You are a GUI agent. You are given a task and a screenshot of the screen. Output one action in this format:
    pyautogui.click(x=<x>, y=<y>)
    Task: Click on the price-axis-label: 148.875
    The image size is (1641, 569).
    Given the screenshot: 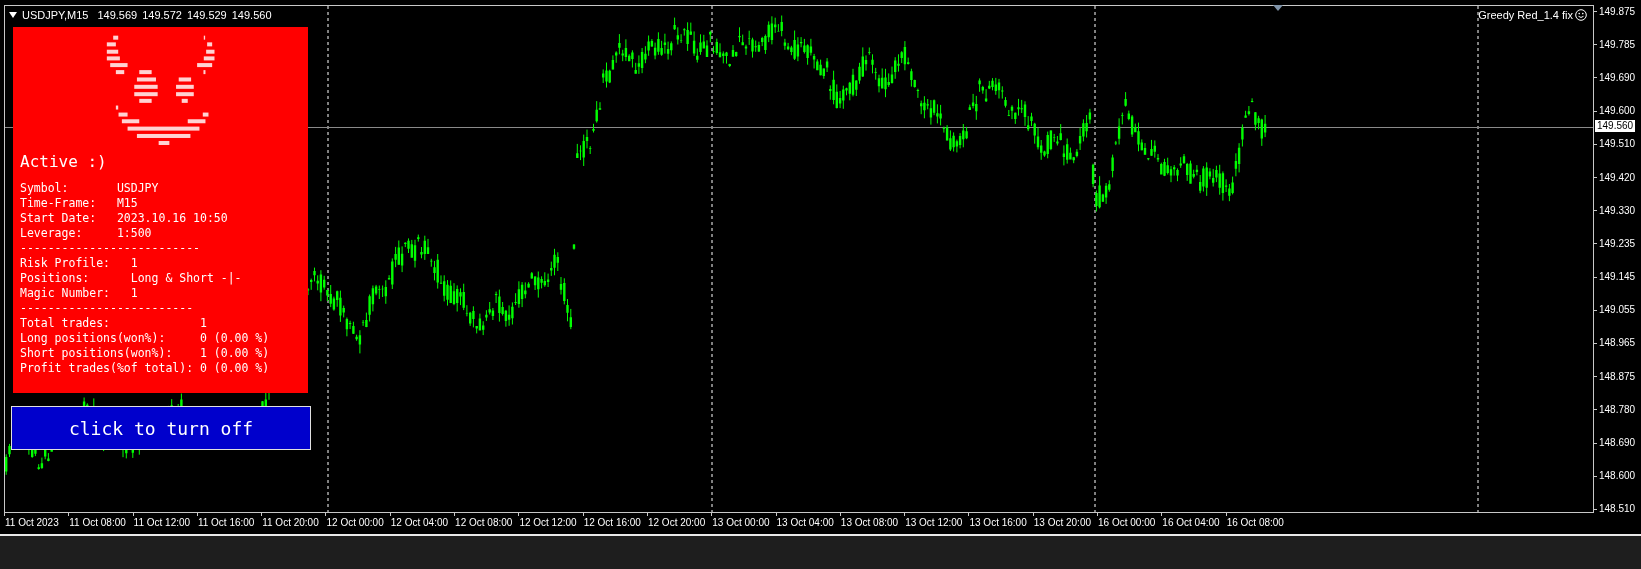 What is the action you would take?
    pyautogui.click(x=1617, y=376)
    